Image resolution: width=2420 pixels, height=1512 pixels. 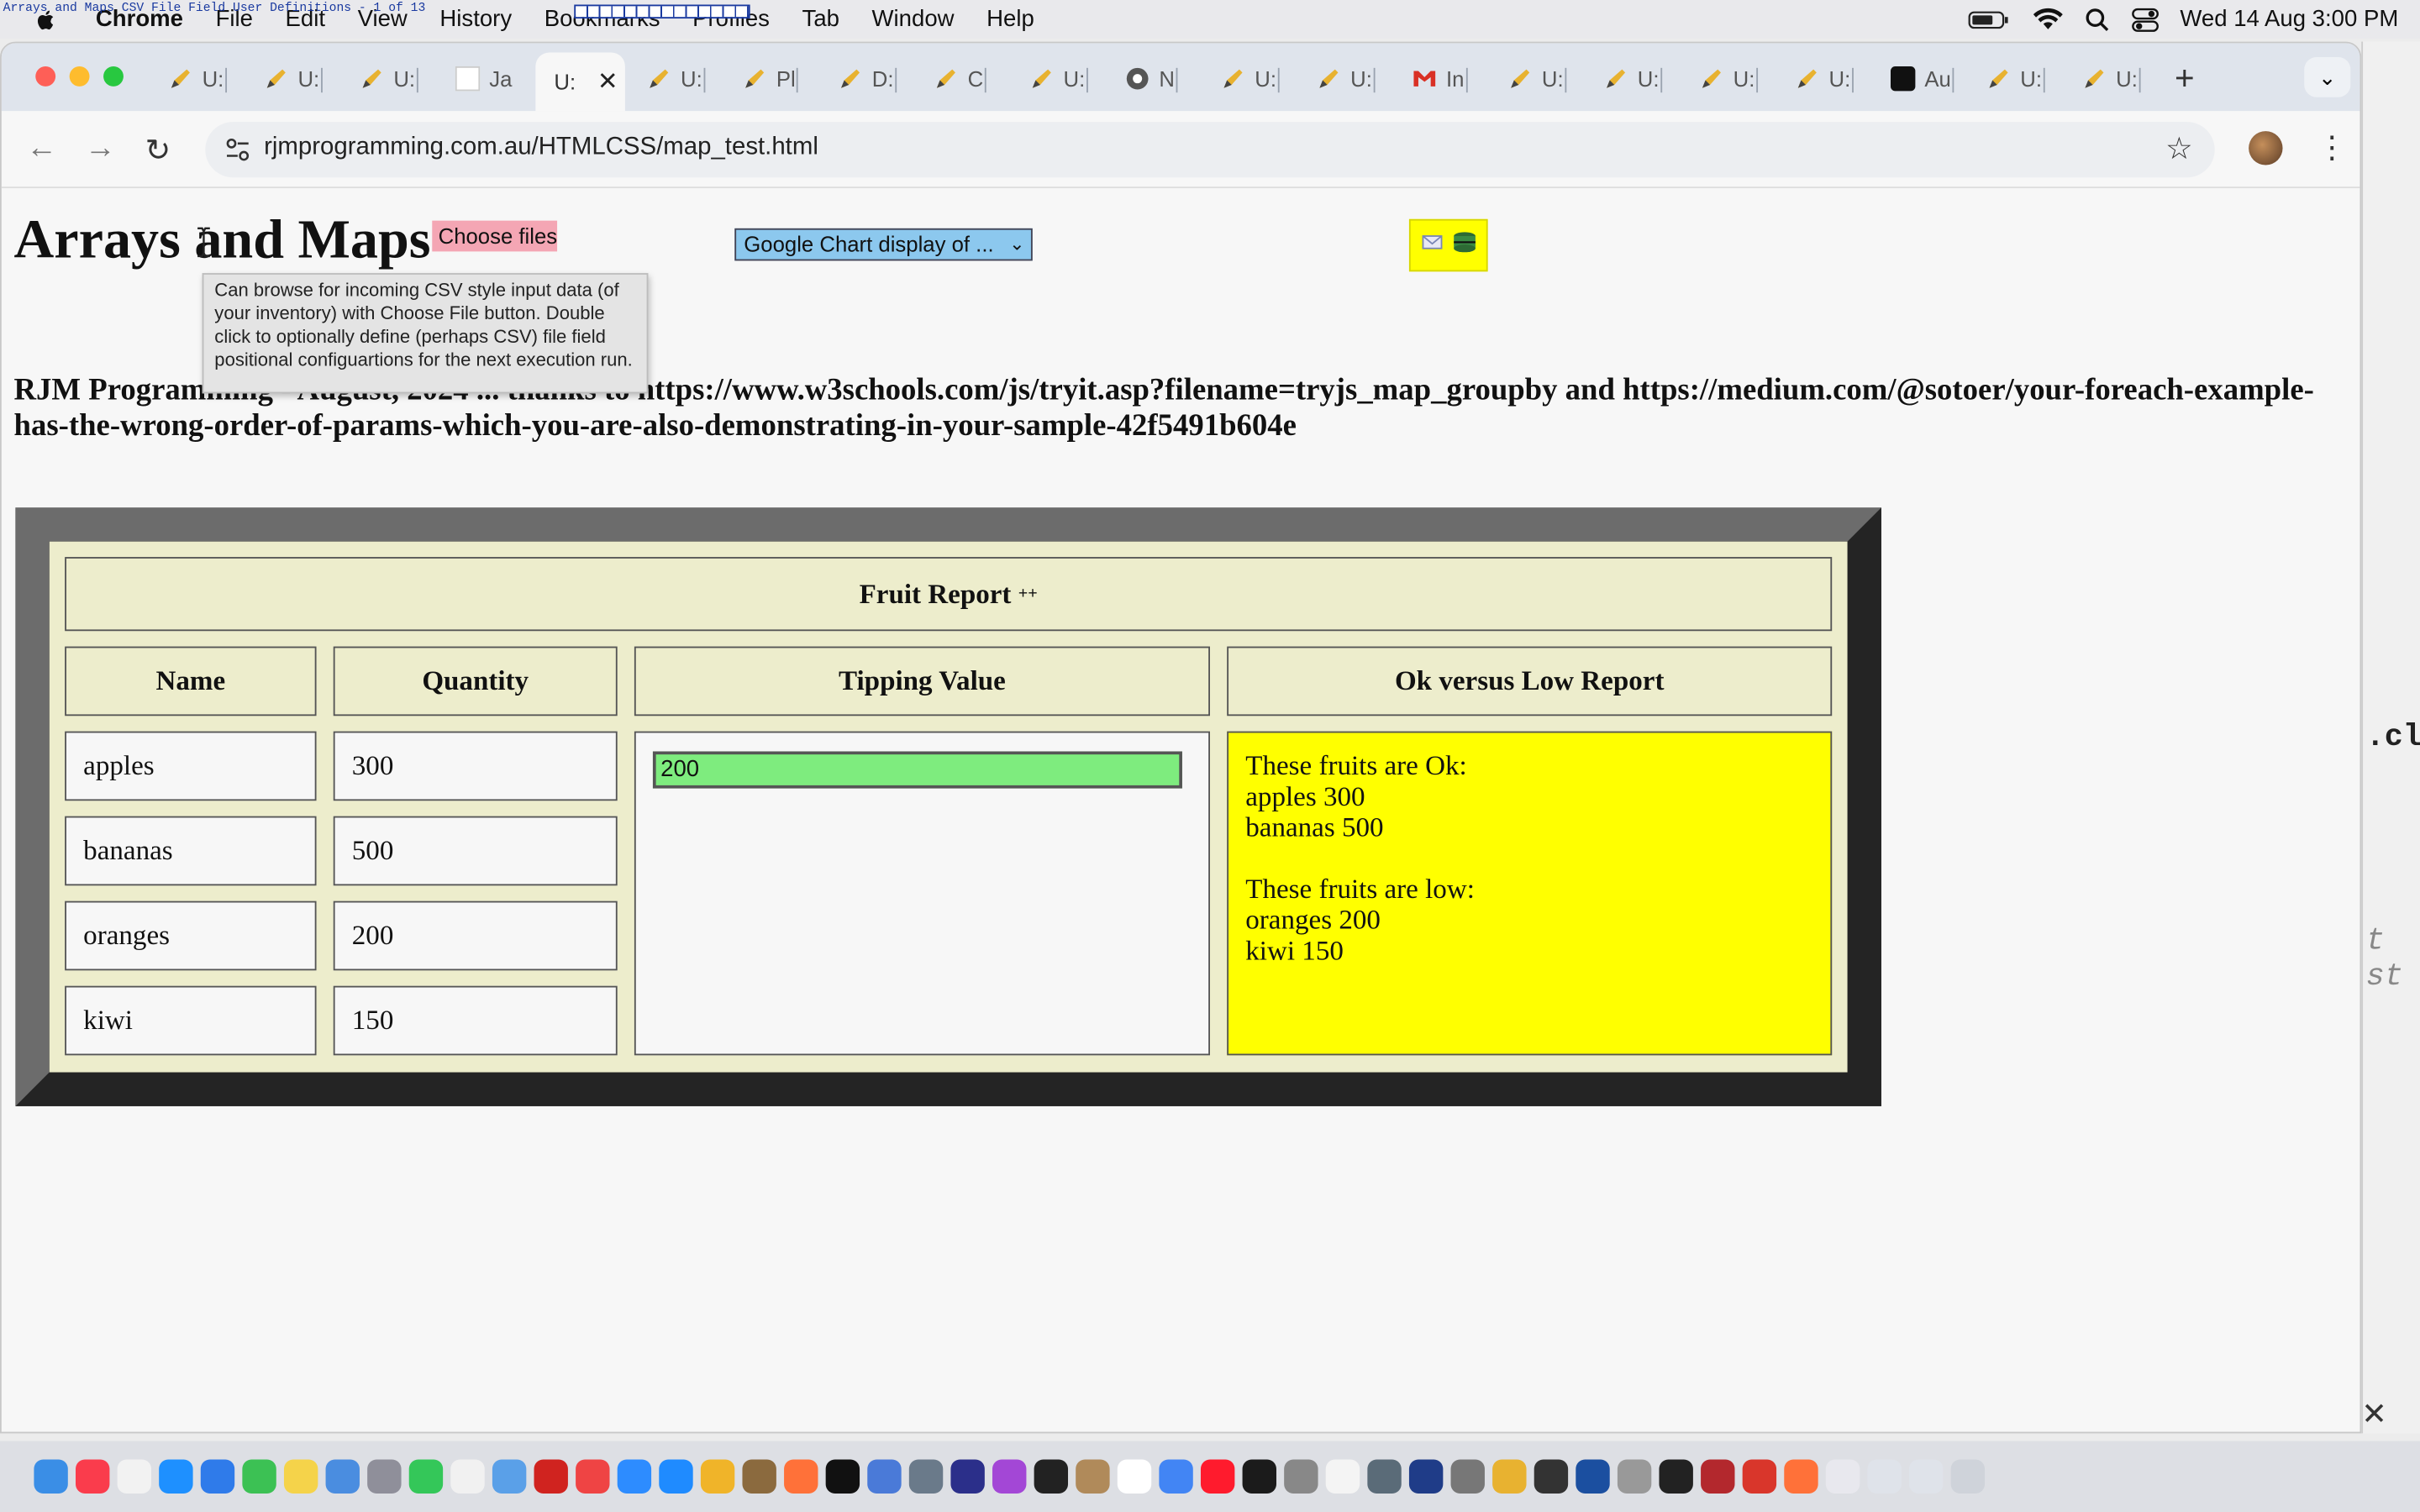 I want to click on photos-icon, so click(x=718, y=1476).